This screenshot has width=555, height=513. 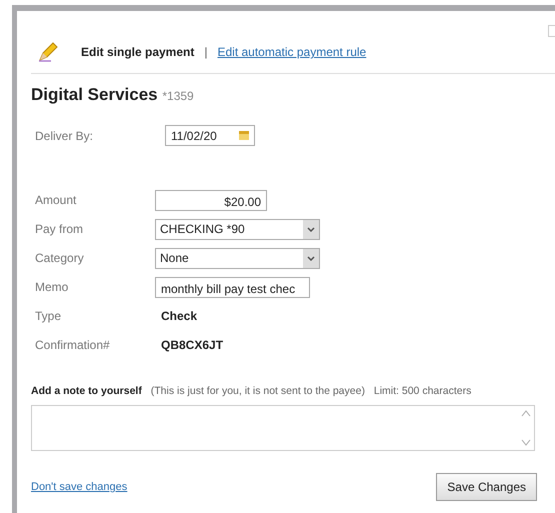 I want to click on scroll-down-icon, so click(x=526, y=442).